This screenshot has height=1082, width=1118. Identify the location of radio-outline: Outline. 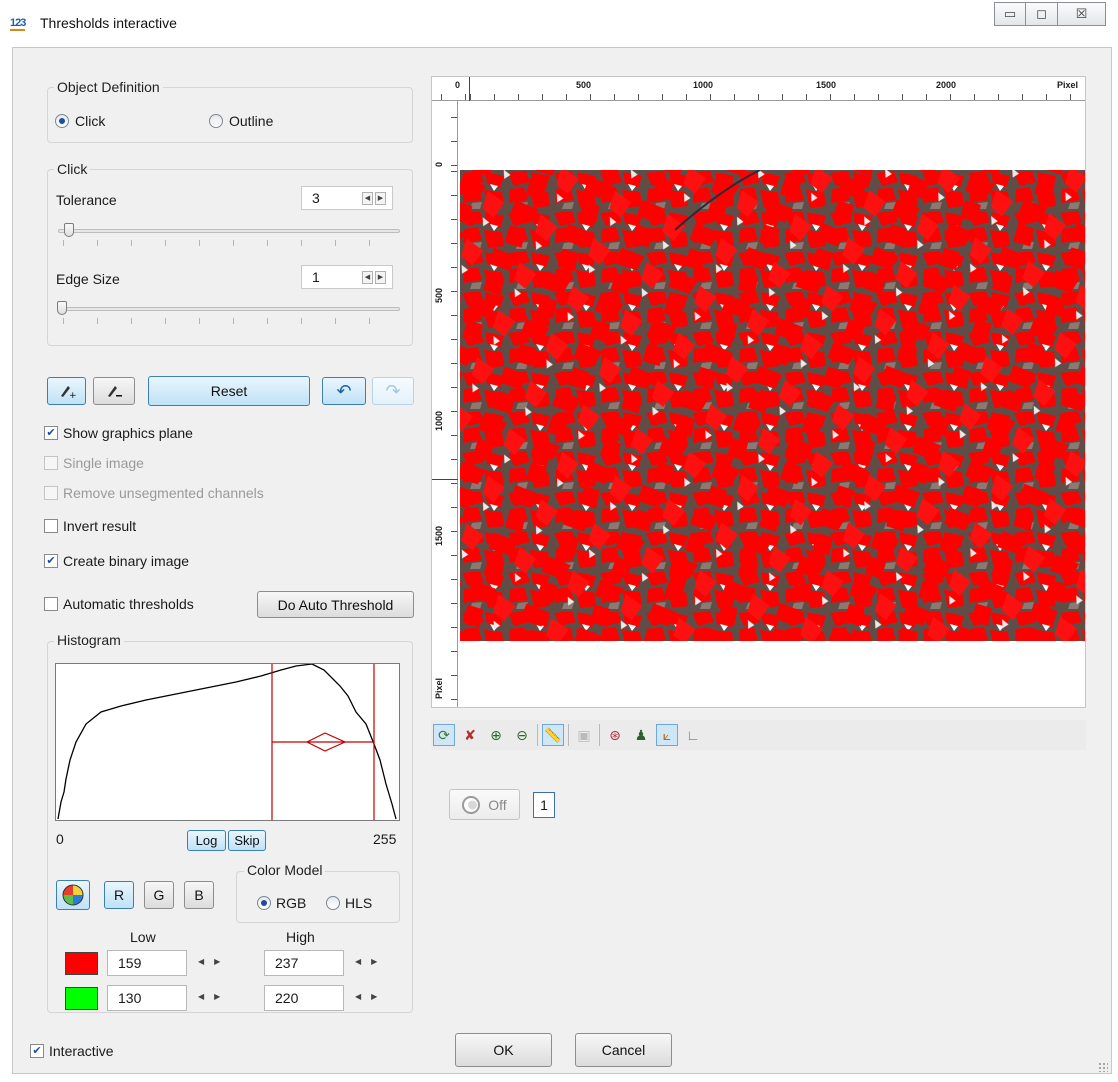
(241, 121).